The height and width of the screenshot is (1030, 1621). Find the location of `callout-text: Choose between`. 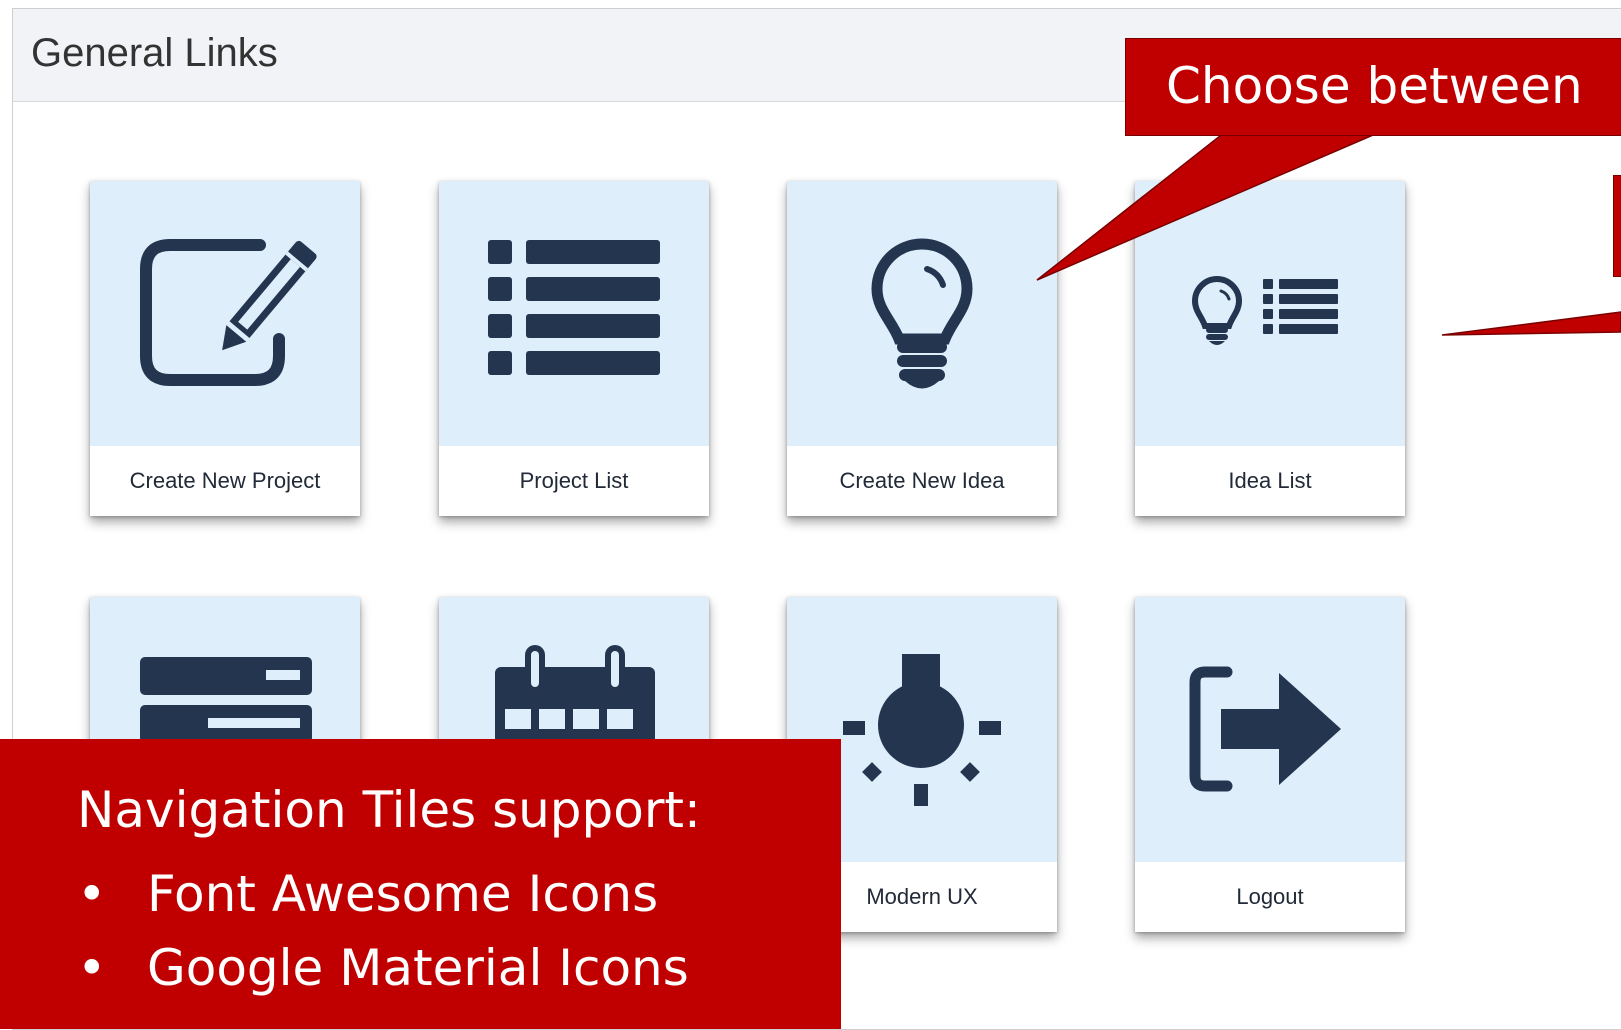

callout-text: Choose between is located at coordinates (1374, 86).